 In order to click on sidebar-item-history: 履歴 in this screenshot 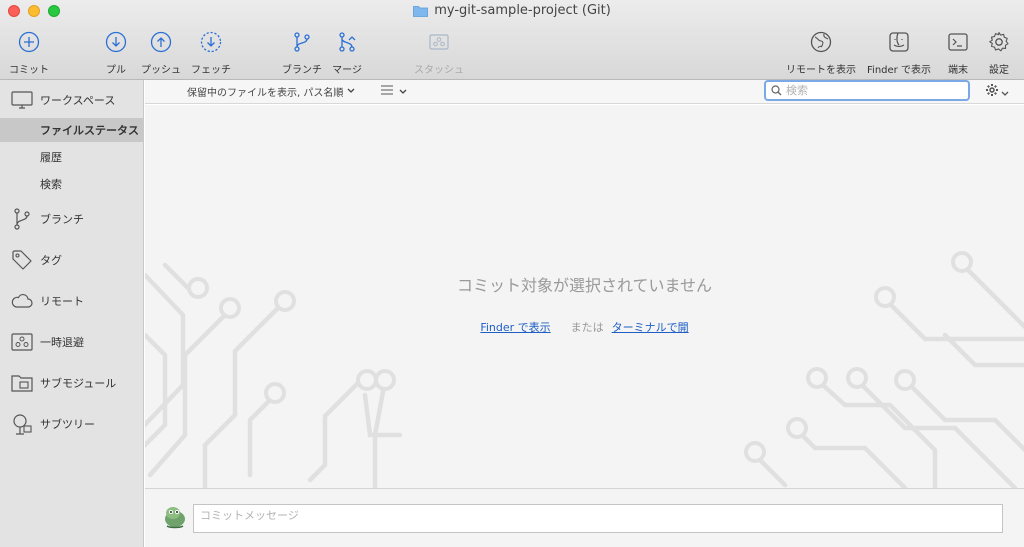, I will do `click(72, 157)`.